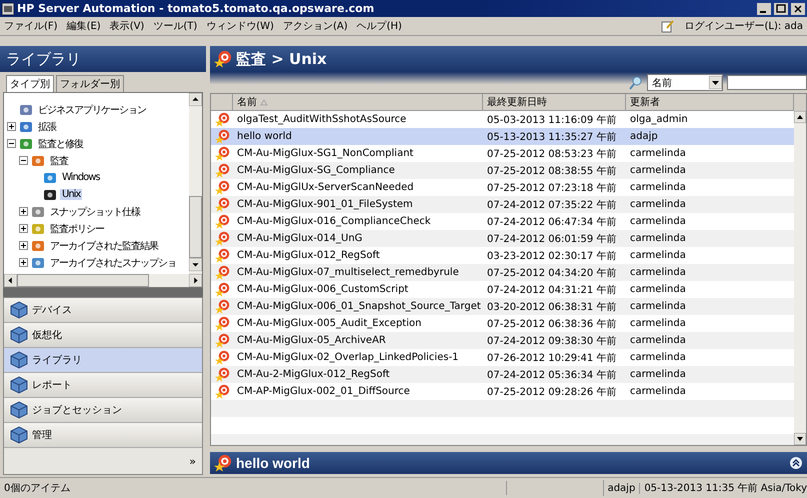 The image size is (807, 498). Describe the element at coordinates (311, 340) in the screenshot. I see `table-cell-text: CM-Au-MigGlux-05_ArchiveAR` at that location.